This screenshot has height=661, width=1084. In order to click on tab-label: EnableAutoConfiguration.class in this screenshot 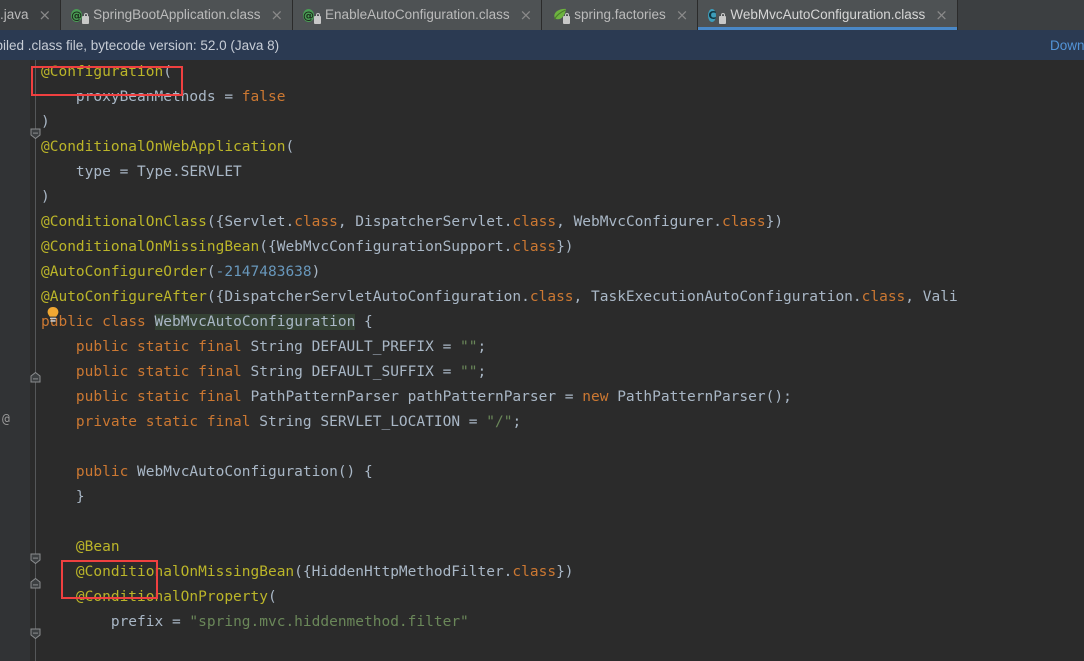, I will do `click(417, 14)`.